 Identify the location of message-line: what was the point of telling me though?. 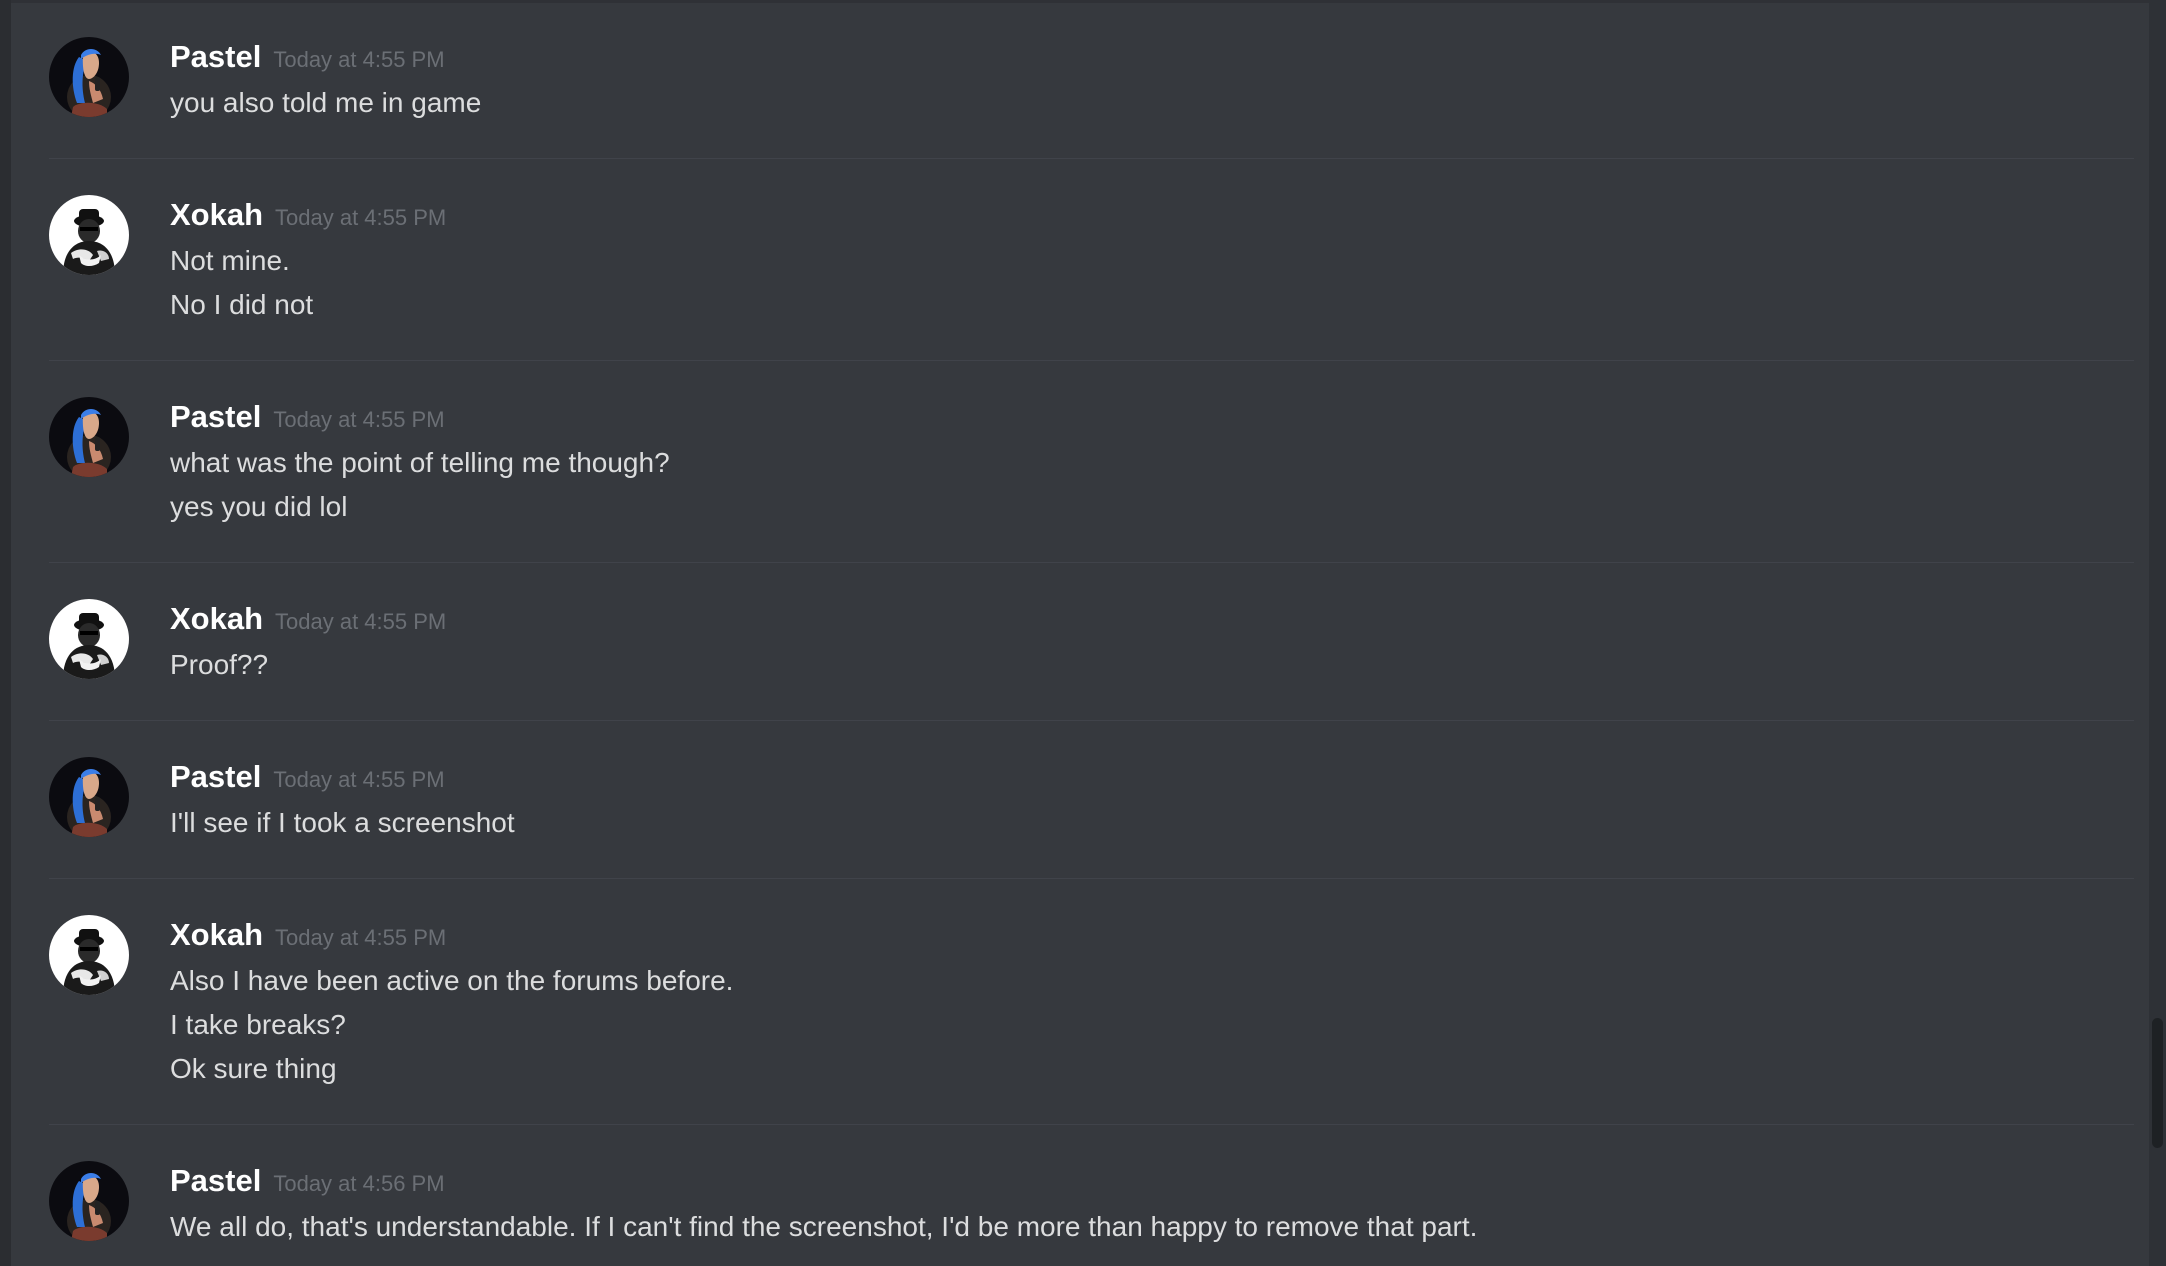
(420, 462).